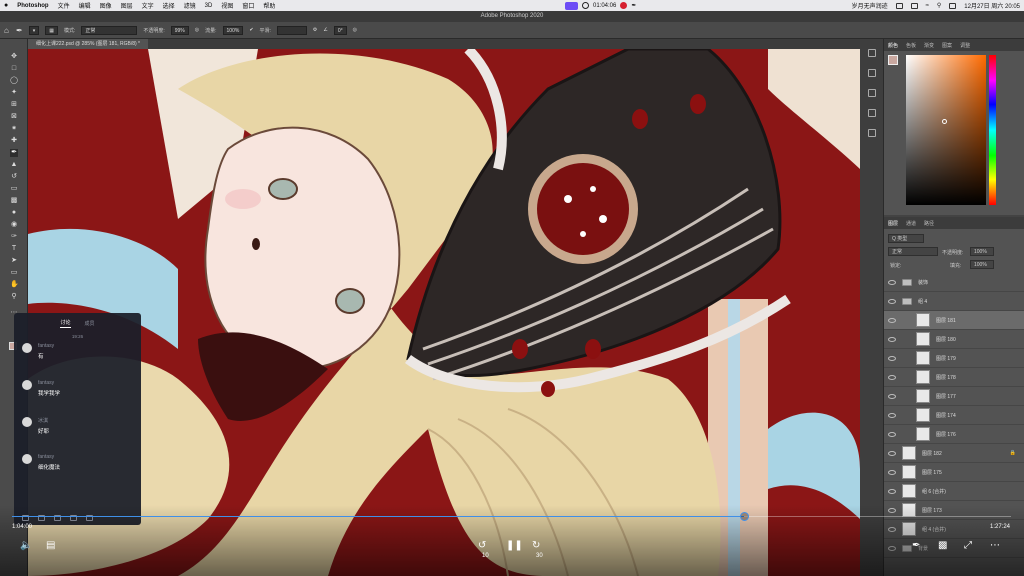 The image size is (1024, 576). What do you see at coordinates (600, 5) in the screenshot?
I see `screen-recording-indicator: 01:04:06 ✒` at bounding box center [600, 5].